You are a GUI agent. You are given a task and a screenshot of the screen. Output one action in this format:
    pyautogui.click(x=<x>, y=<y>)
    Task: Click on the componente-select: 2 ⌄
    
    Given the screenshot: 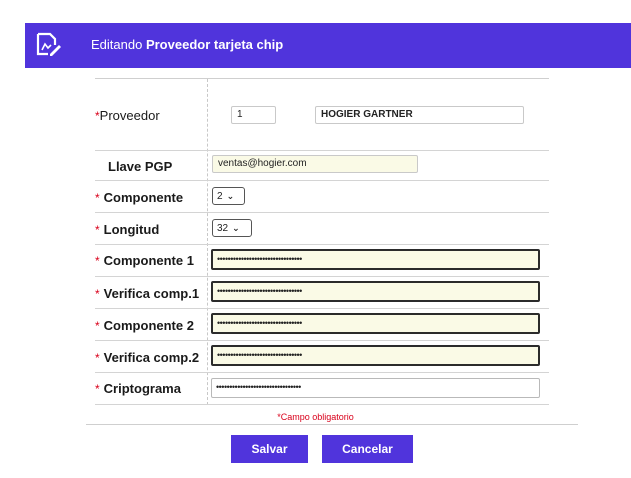 What is the action you would take?
    pyautogui.click(x=228, y=196)
    